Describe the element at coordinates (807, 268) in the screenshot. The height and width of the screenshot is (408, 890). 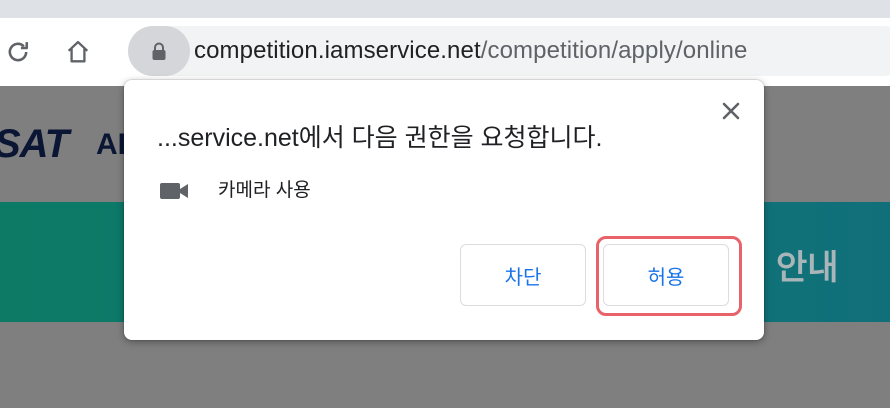
I see `banner-title: 안내` at that location.